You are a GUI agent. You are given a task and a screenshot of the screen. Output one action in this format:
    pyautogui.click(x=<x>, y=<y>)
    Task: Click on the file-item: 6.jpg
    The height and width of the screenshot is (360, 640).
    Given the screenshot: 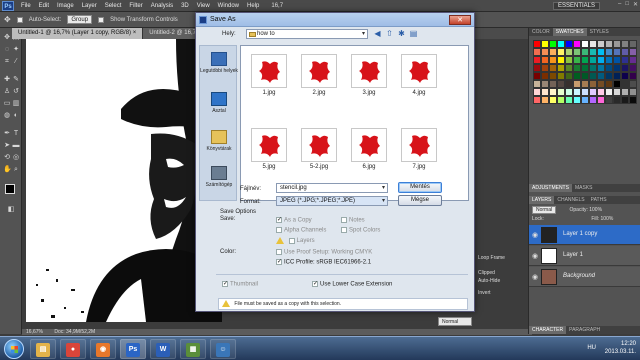 What is the action you would take?
    pyautogui.click(x=369, y=150)
    